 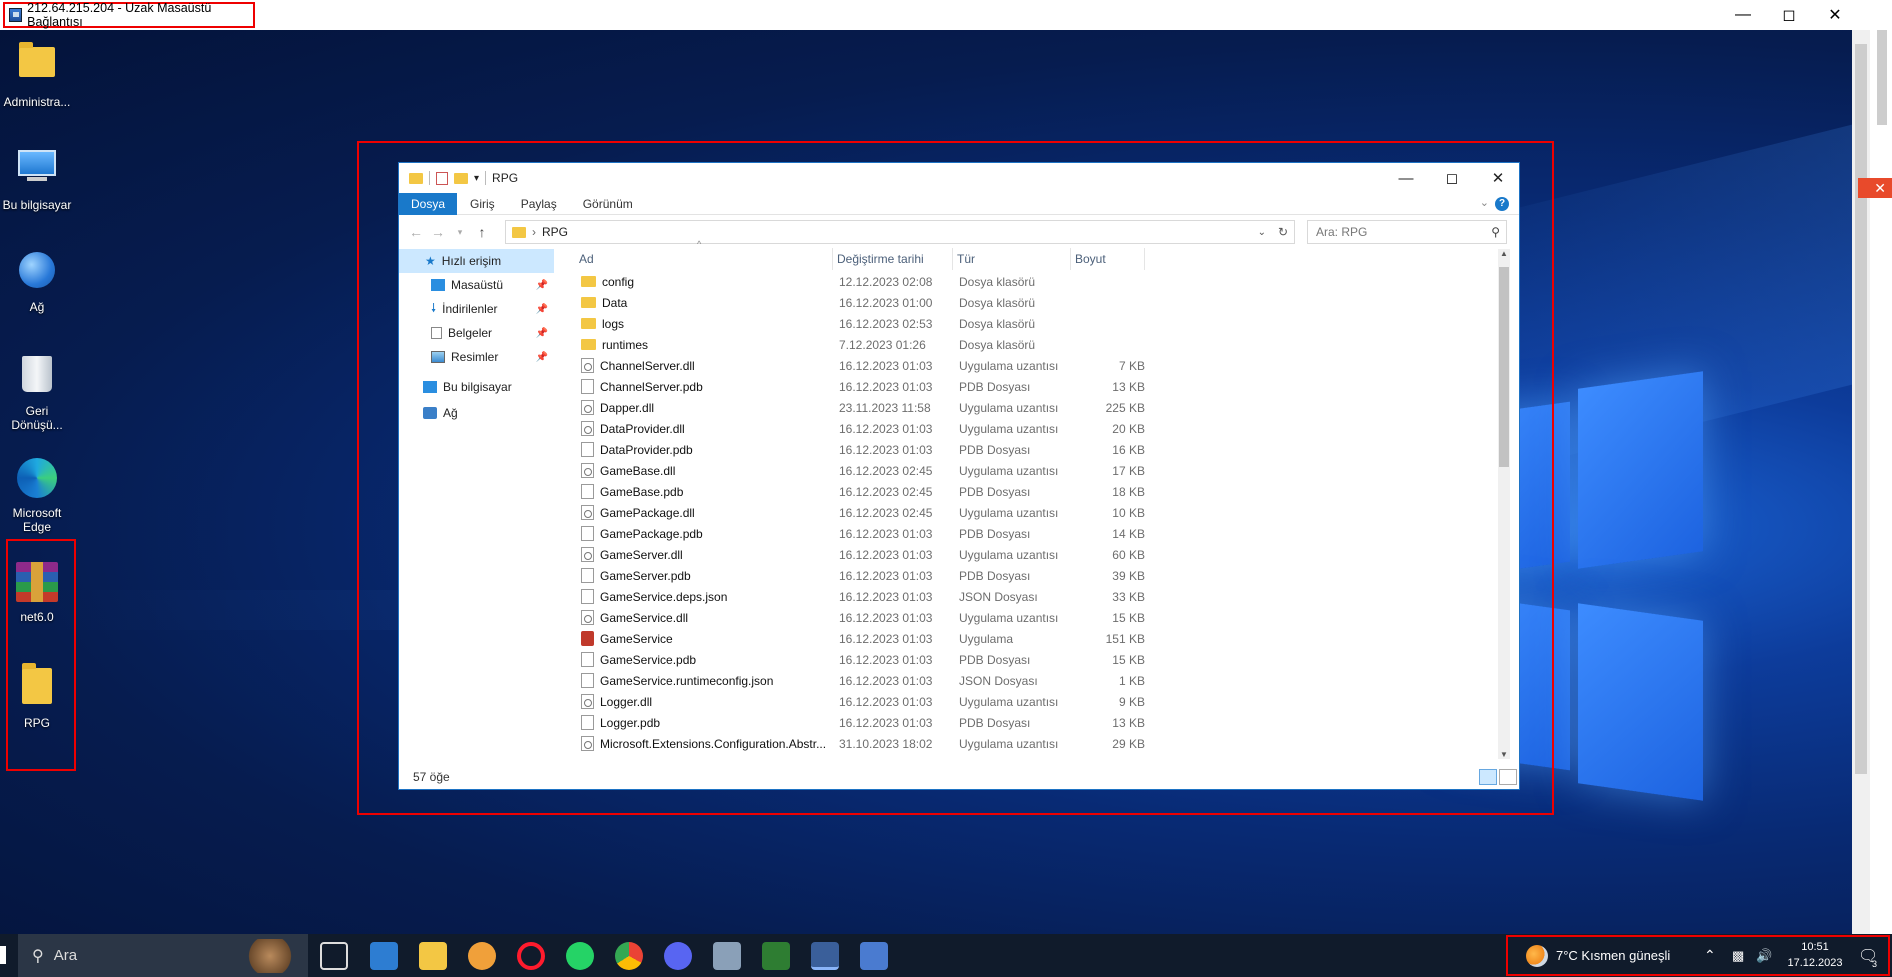 I want to click on opera-icon, so click(x=531, y=956).